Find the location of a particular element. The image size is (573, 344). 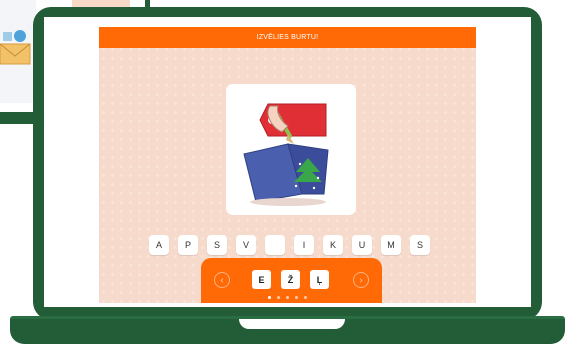

envelope-icon is located at coordinates (15, 47).